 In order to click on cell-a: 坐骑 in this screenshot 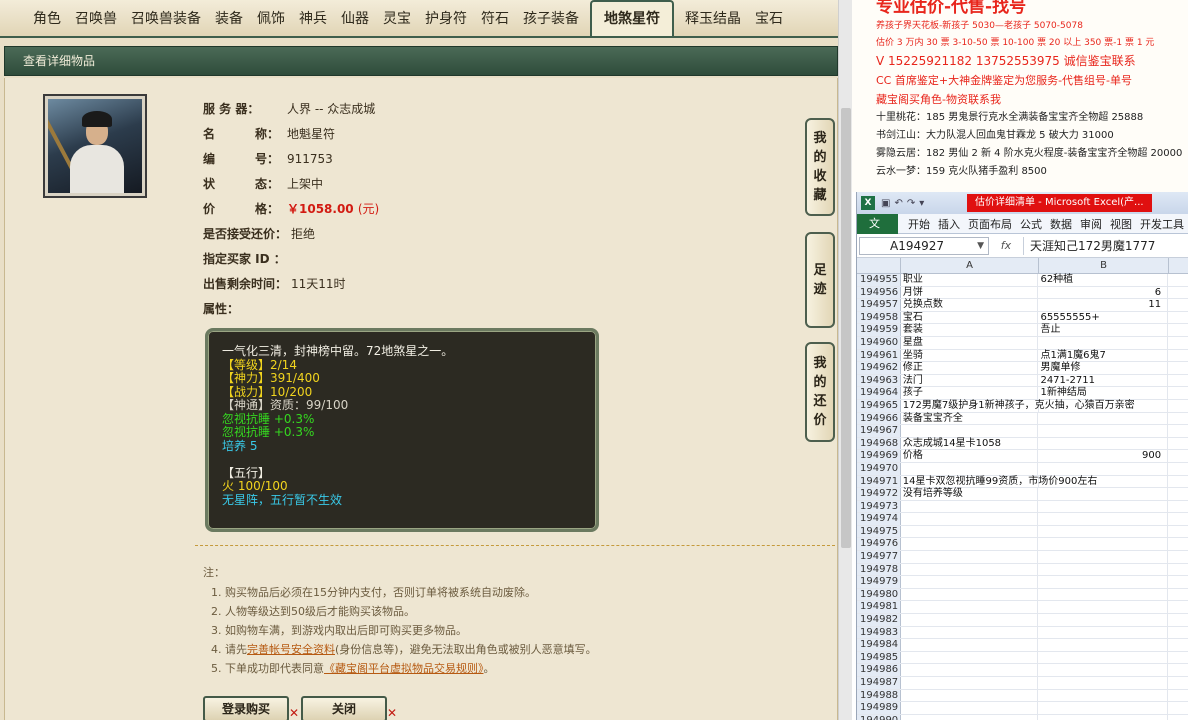, I will do `click(970, 355)`.